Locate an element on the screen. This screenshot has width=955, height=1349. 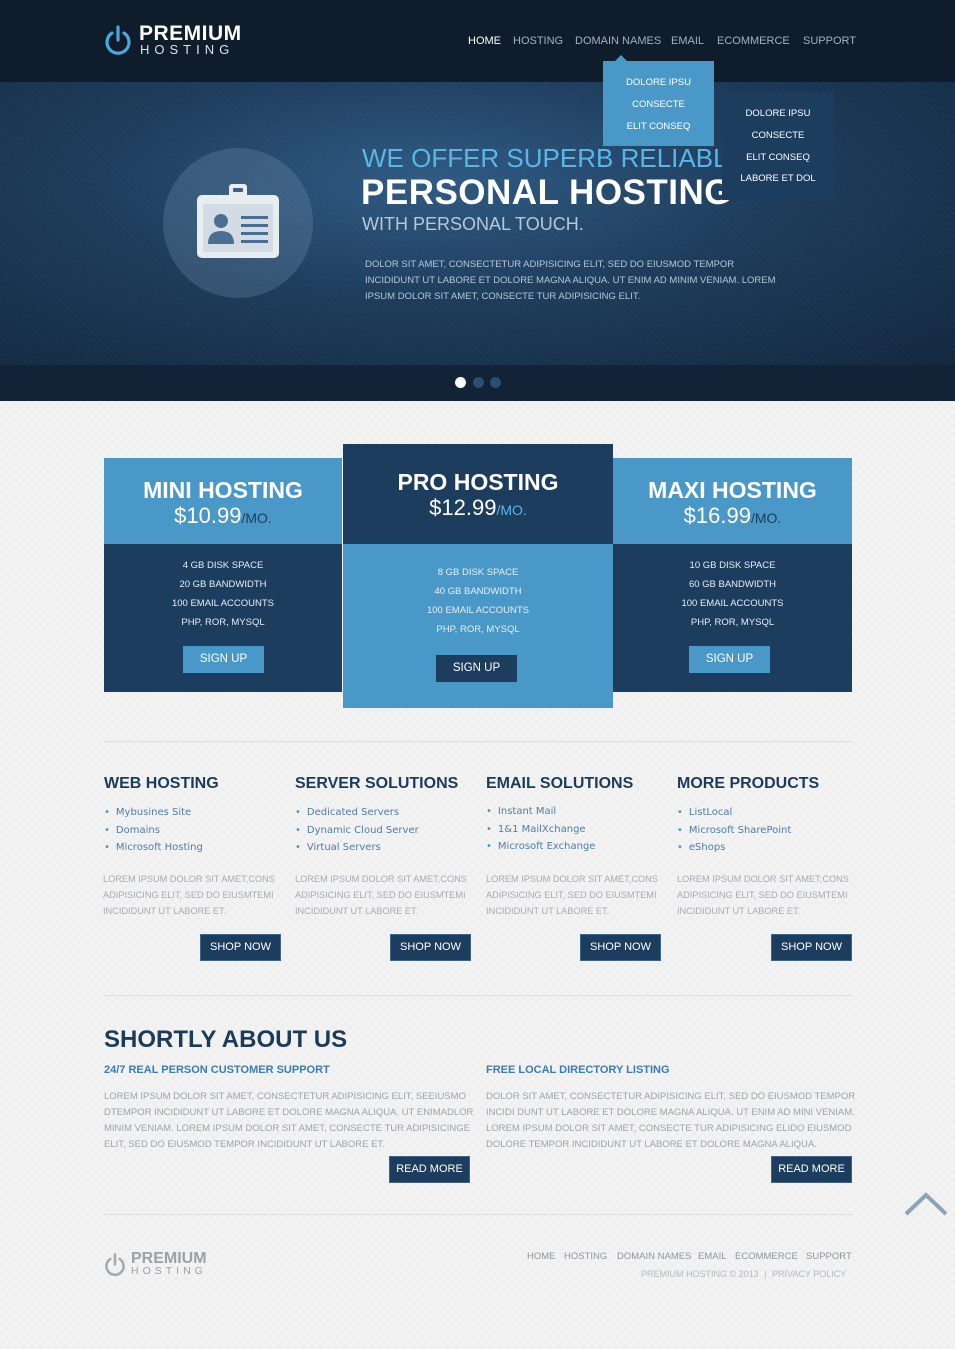
footer-copyright: PREMIUM HOSTING © 2013 | PRIVACY POLICY is located at coordinates (743, 1274).